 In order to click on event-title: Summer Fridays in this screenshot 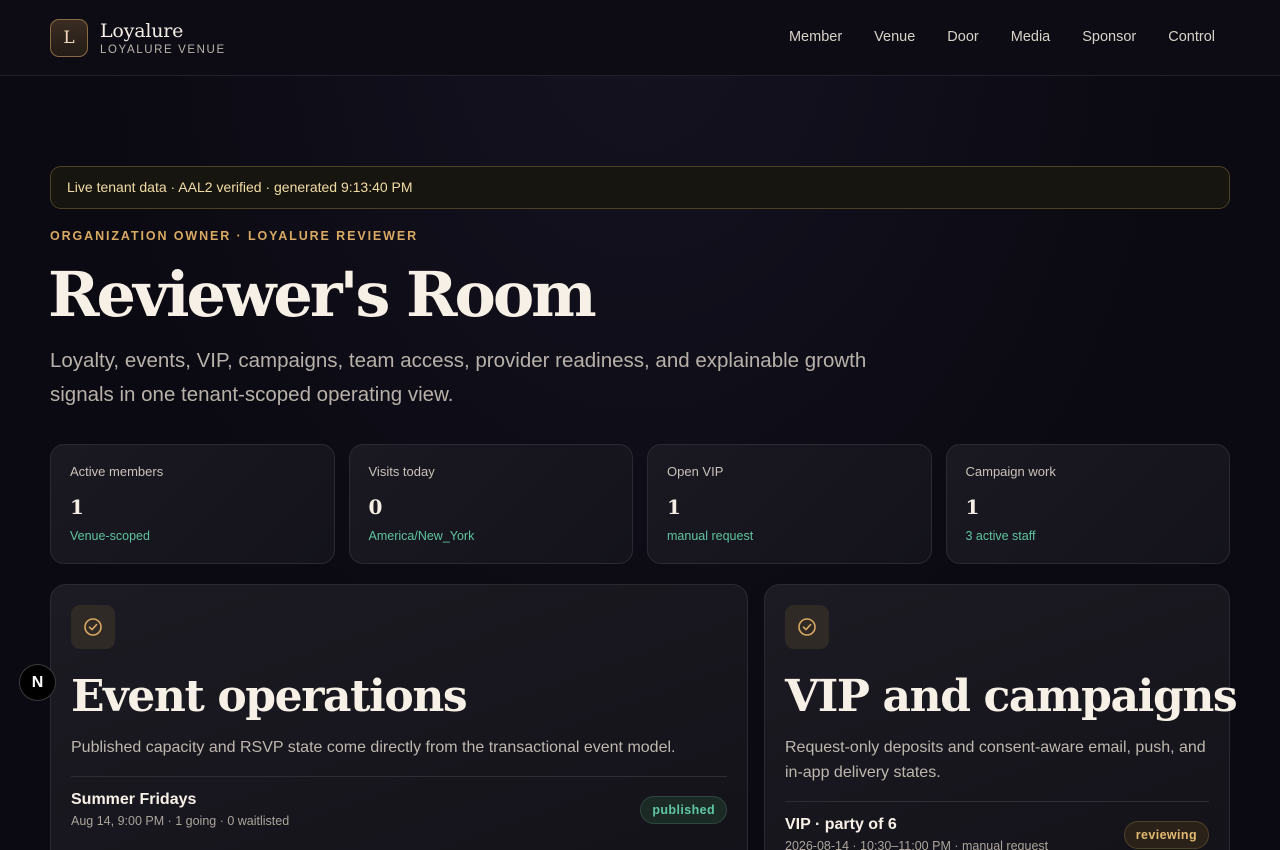, I will do `click(134, 799)`.